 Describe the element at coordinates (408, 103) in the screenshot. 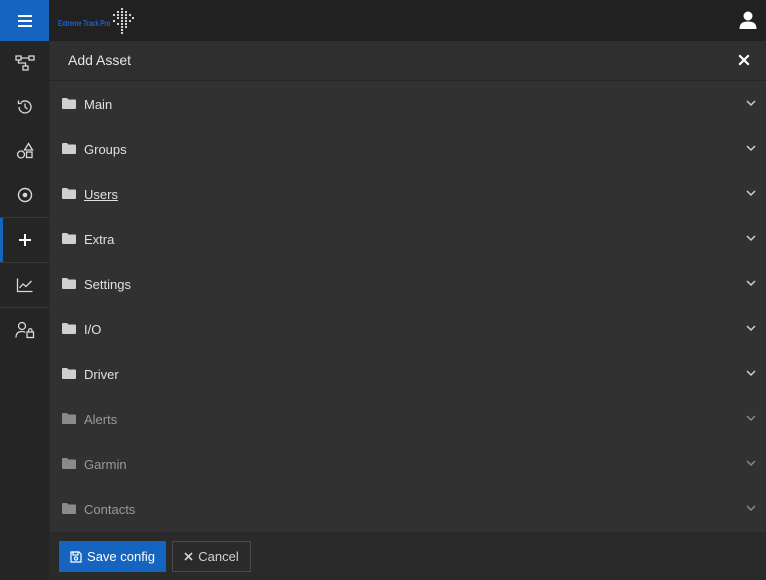

I see `section-main: Main` at that location.